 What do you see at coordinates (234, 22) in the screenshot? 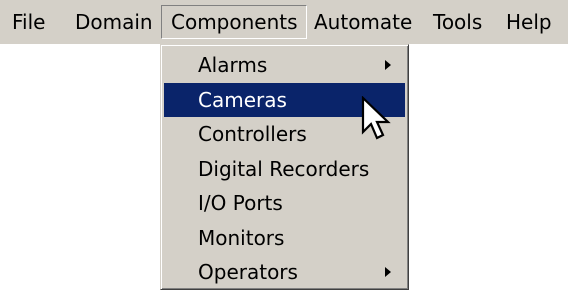
I see `menu-components: Components` at bounding box center [234, 22].